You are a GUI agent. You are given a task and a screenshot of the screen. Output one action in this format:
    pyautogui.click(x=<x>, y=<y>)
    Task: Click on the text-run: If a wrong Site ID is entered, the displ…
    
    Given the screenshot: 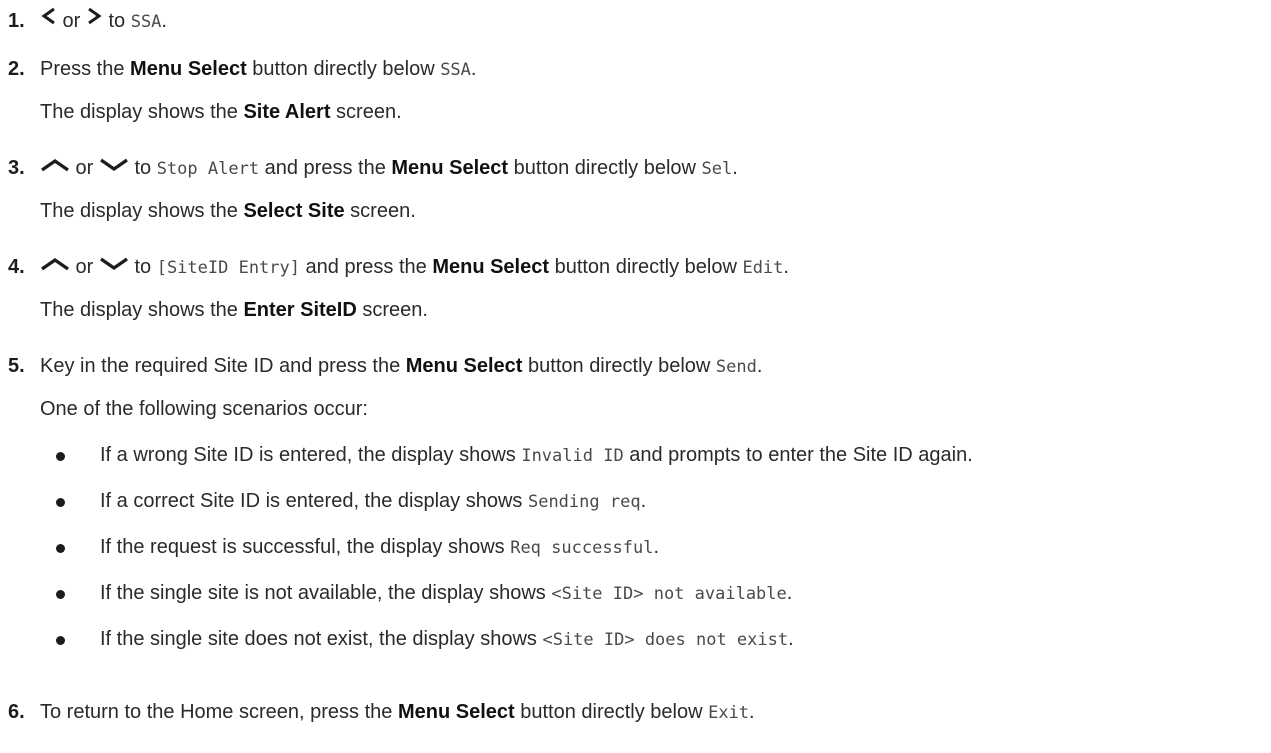 What is the action you would take?
    pyautogui.click(x=311, y=455)
    